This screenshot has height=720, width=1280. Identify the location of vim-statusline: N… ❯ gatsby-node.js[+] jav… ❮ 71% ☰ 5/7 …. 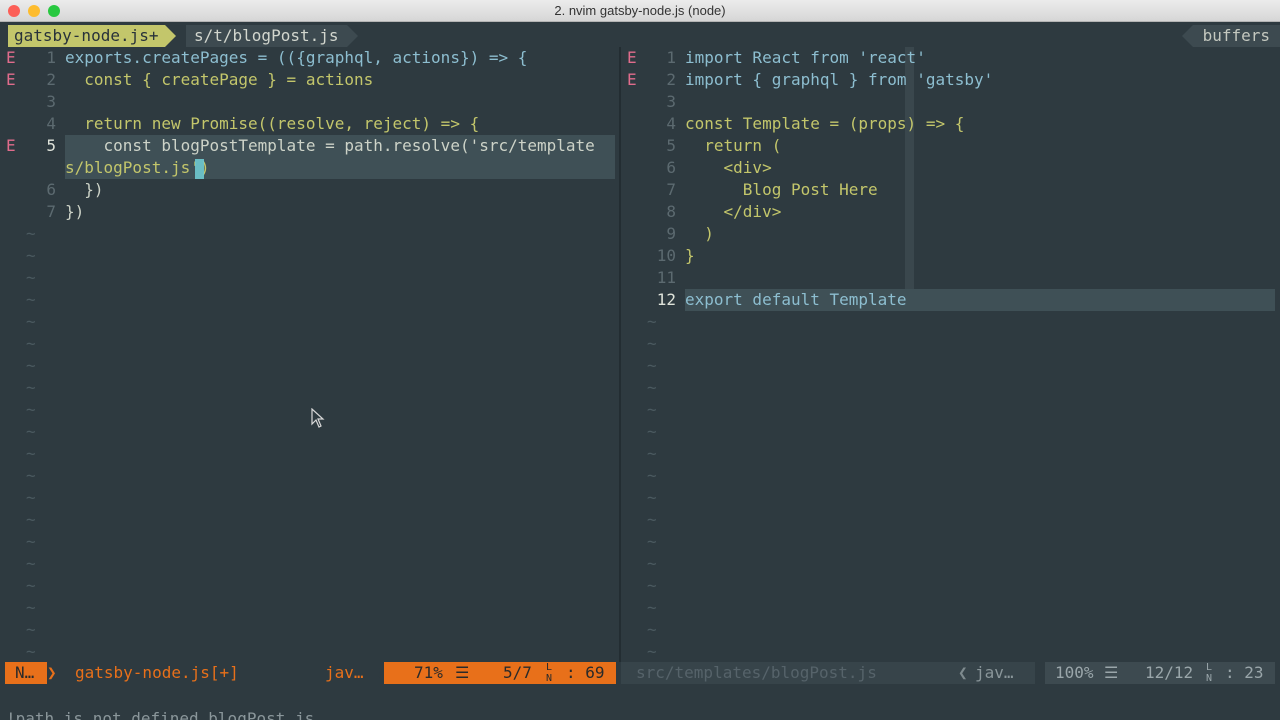
(640, 673).